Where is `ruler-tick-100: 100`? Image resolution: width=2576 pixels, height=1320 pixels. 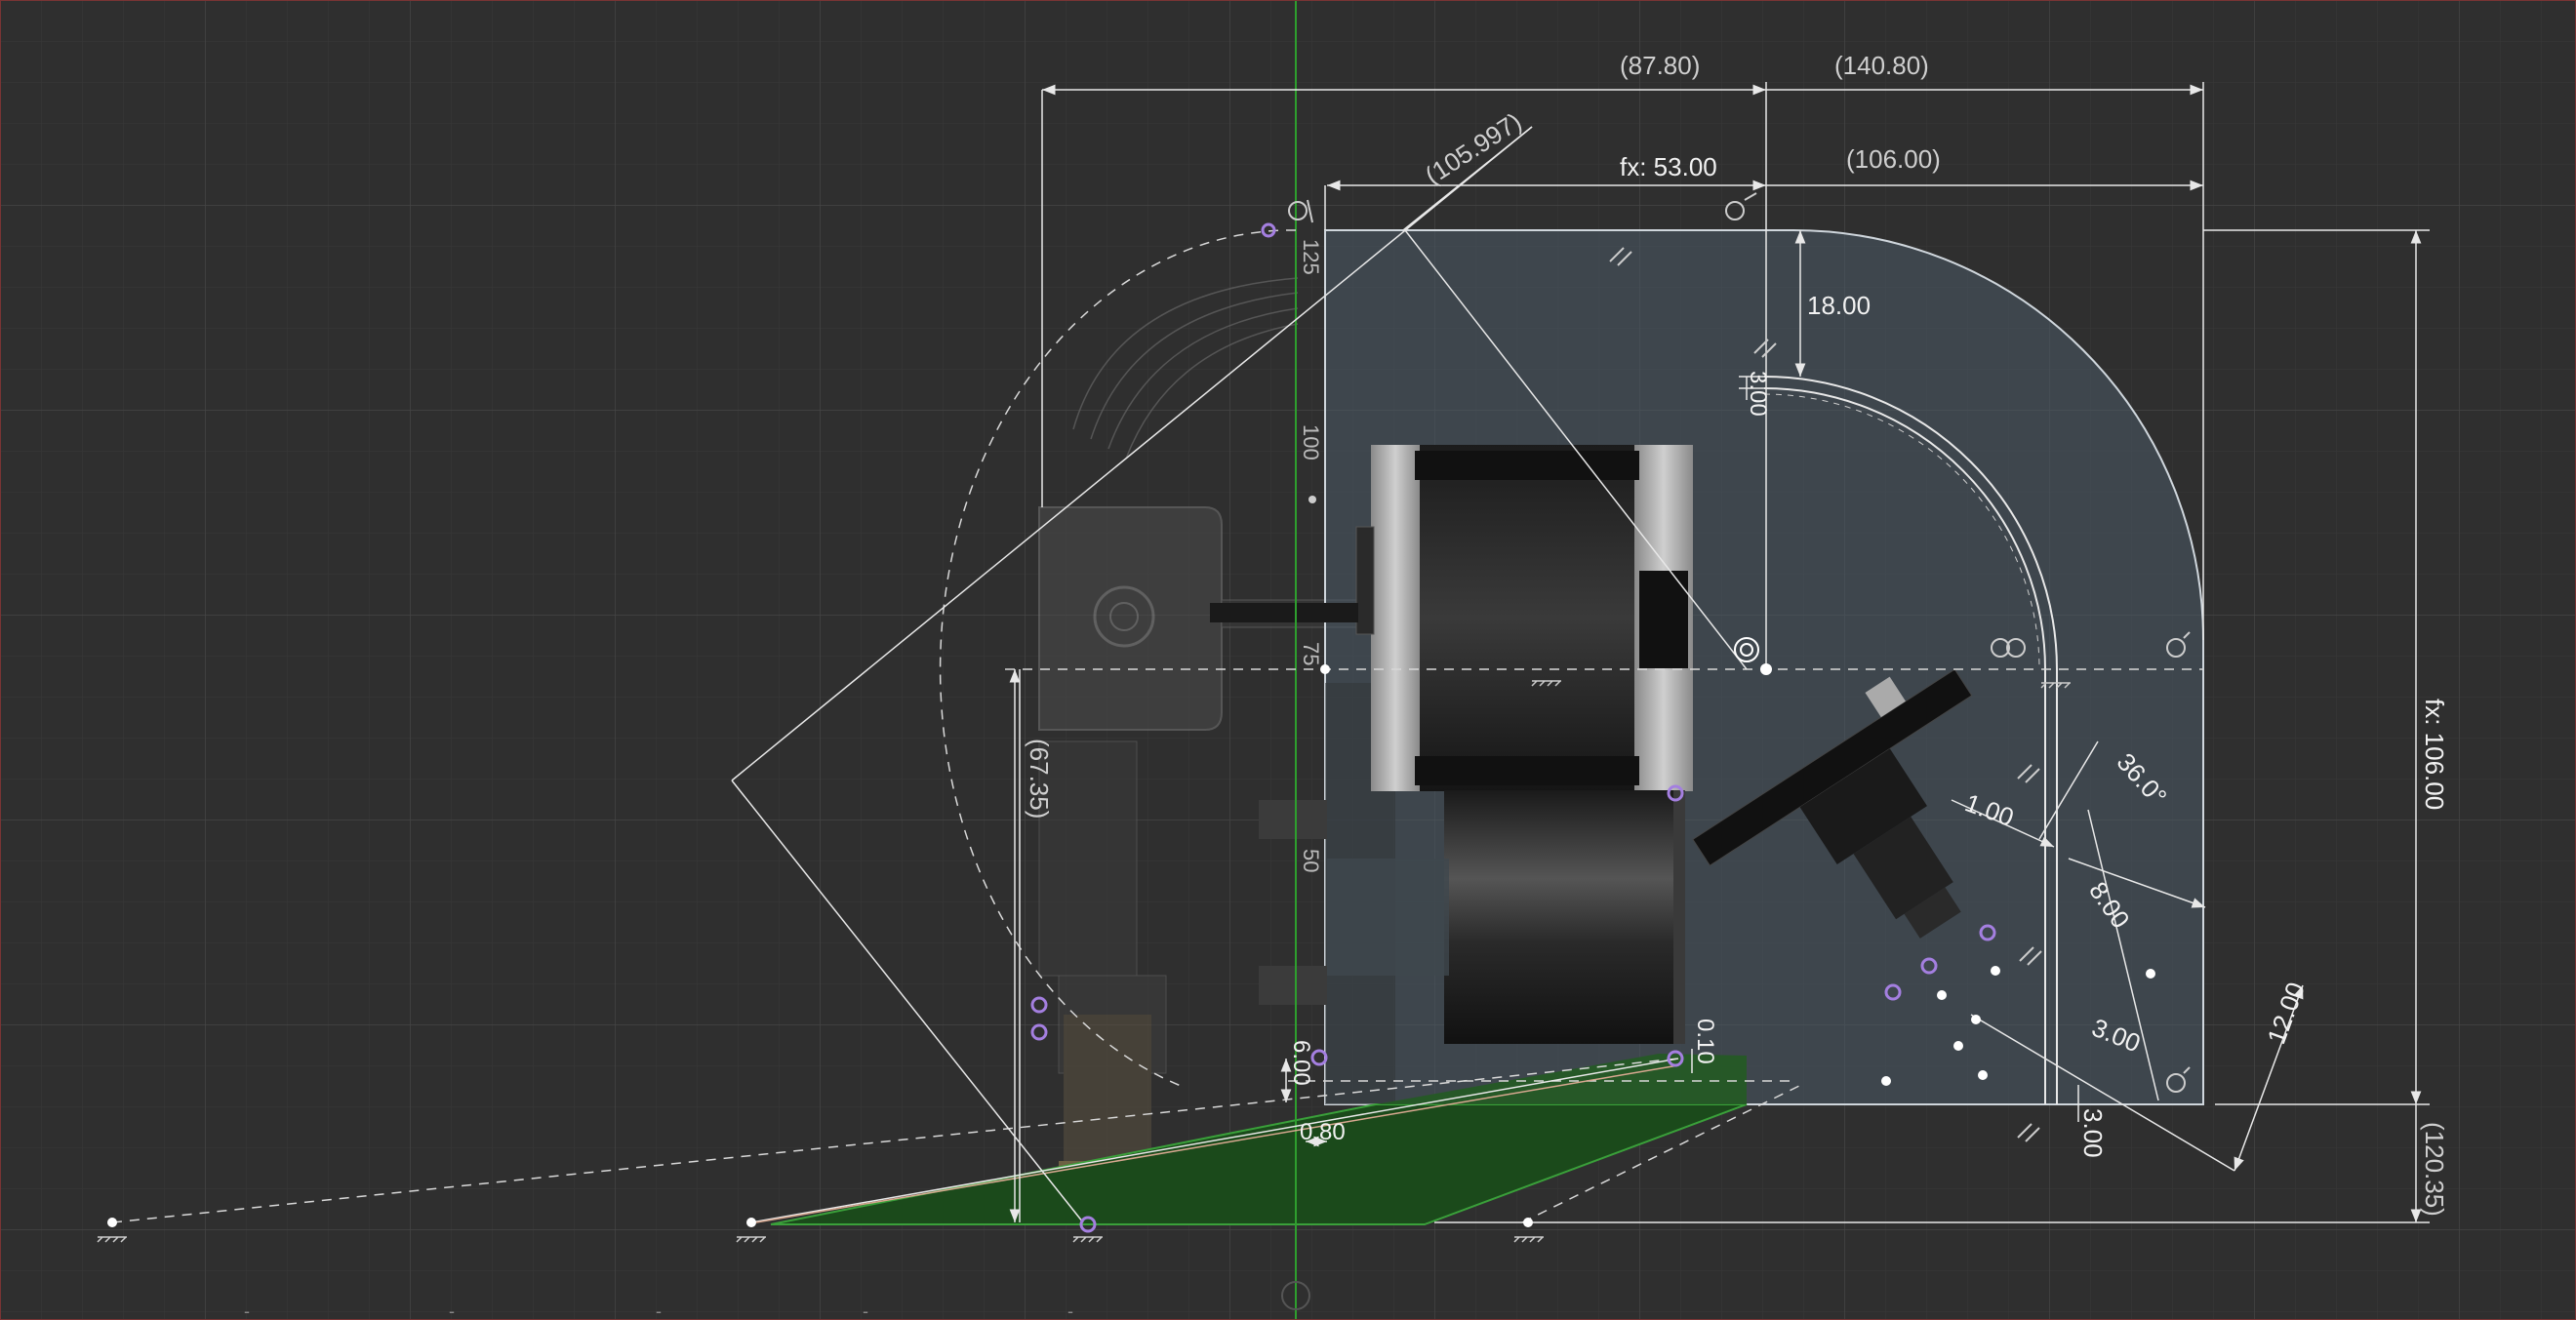 ruler-tick-100: 100 is located at coordinates (1311, 442).